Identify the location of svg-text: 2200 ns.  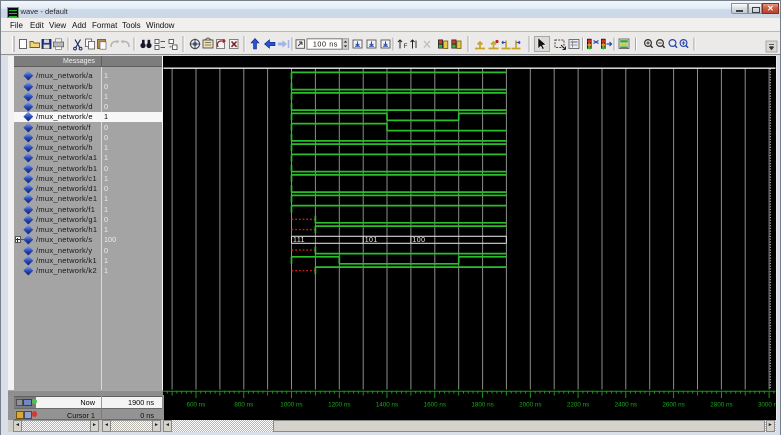
(578, 405).